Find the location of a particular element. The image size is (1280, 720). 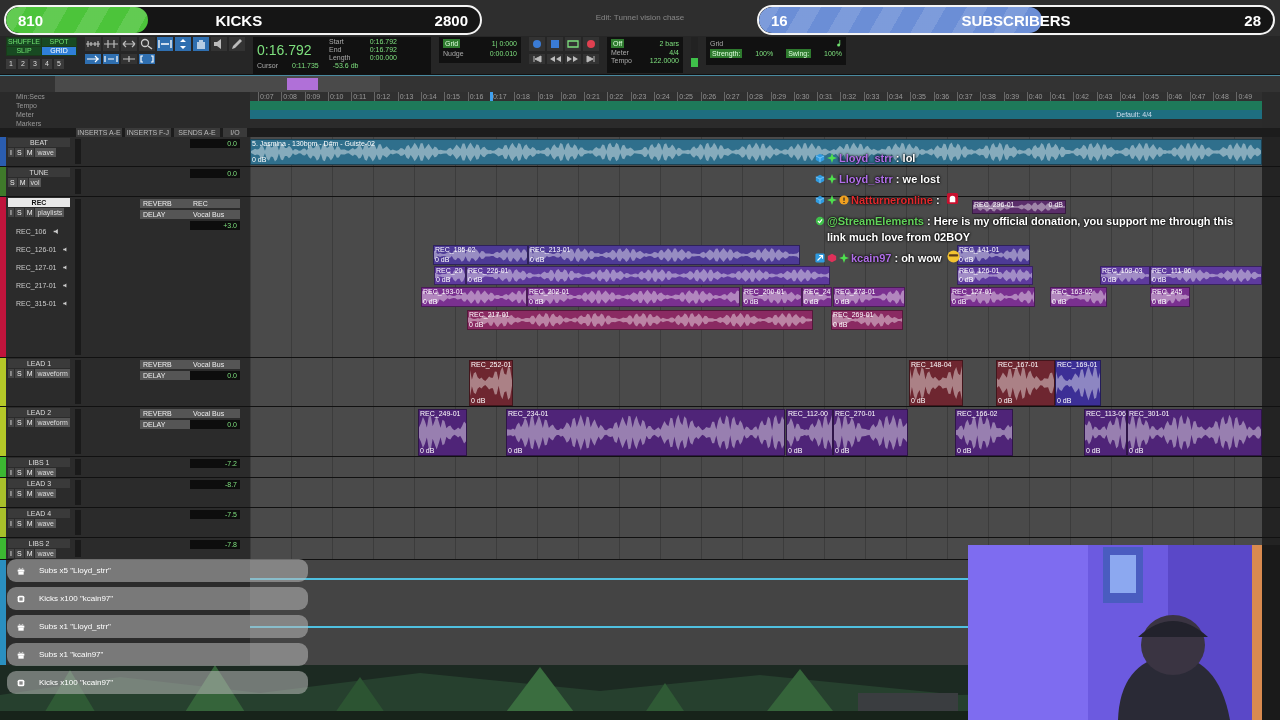

chat-message: Lloyd_strr : we lost is located at coordinates (889, 179).